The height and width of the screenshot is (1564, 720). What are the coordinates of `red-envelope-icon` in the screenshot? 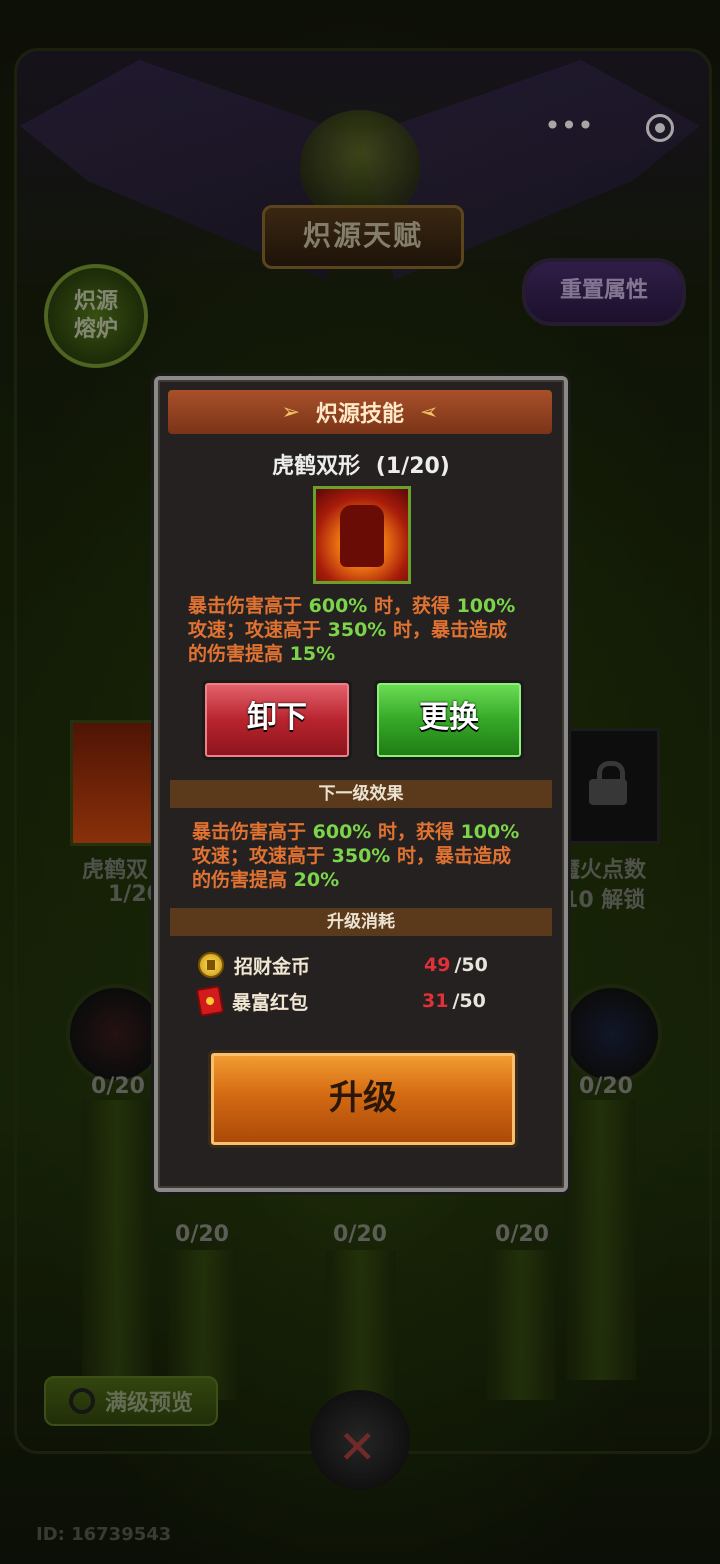 It's located at (210, 1001).